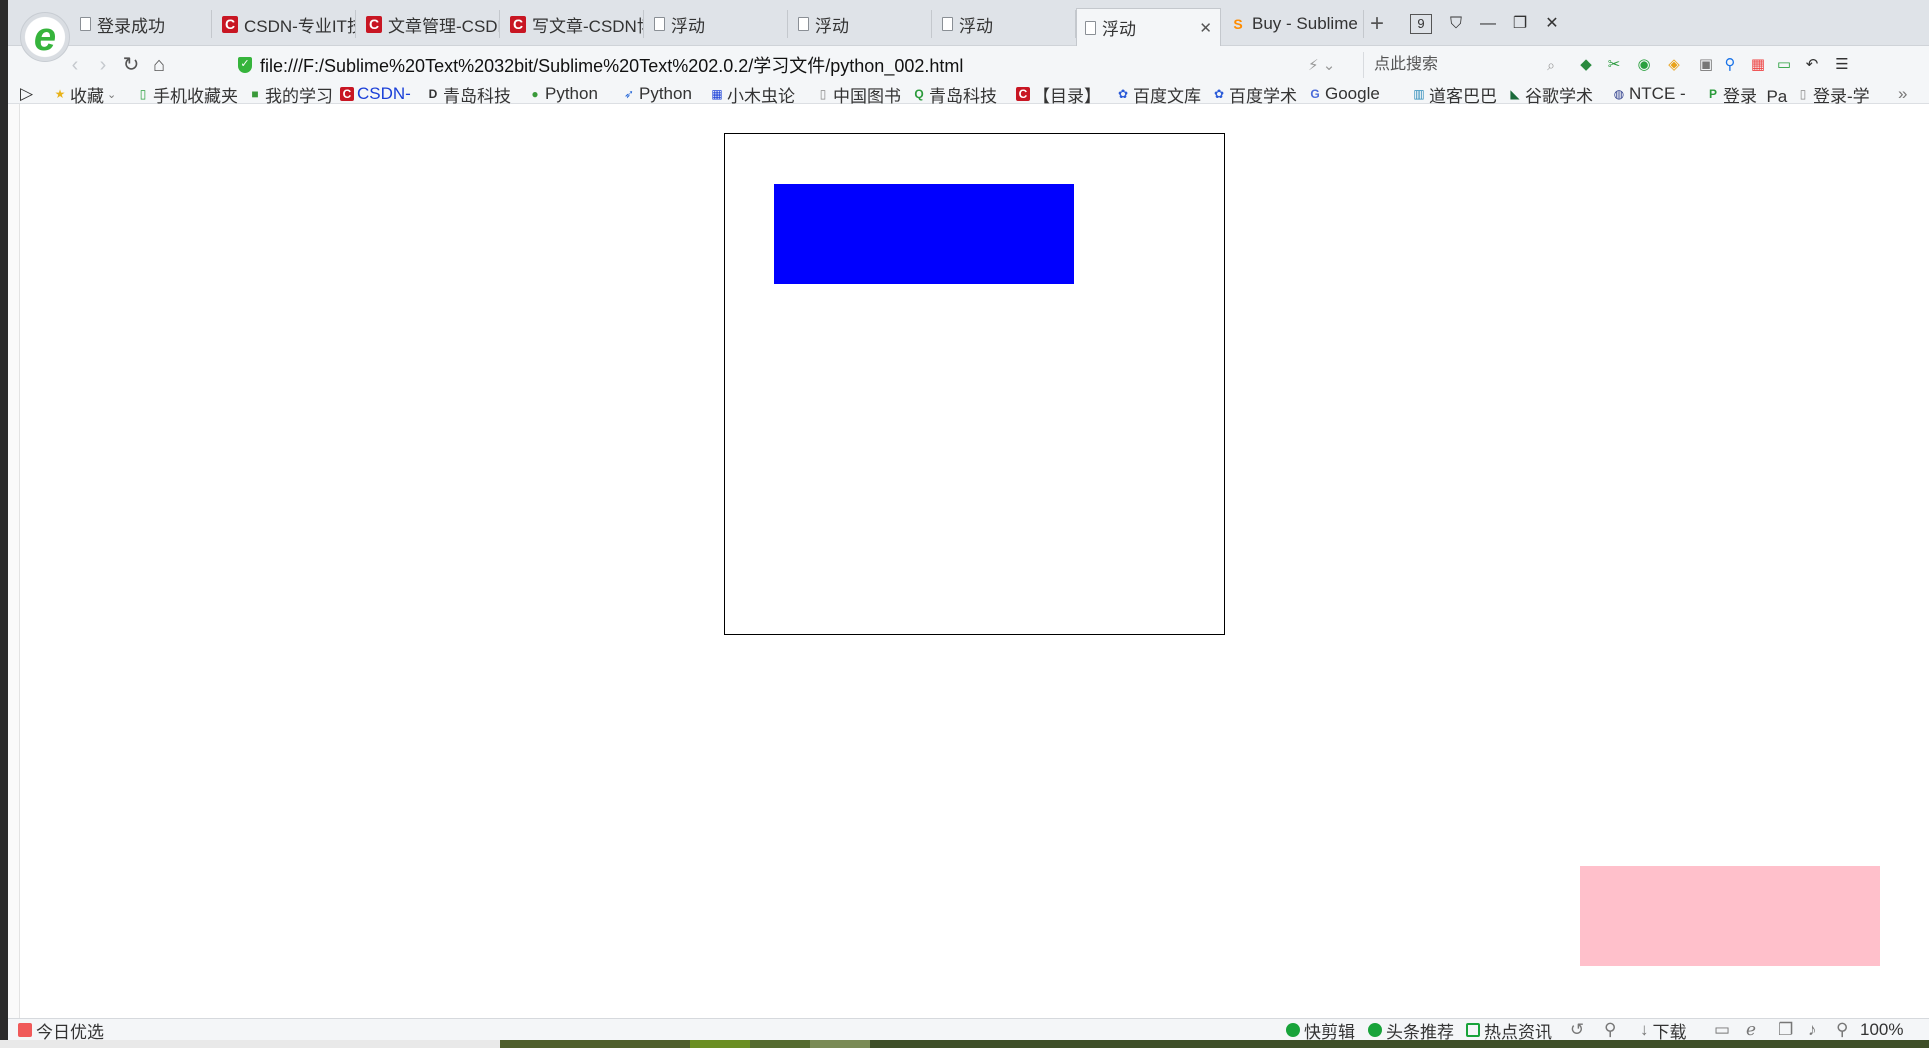 The image size is (1929, 1048). I want to click on menu-icon: ☰, so click(1842, 65).